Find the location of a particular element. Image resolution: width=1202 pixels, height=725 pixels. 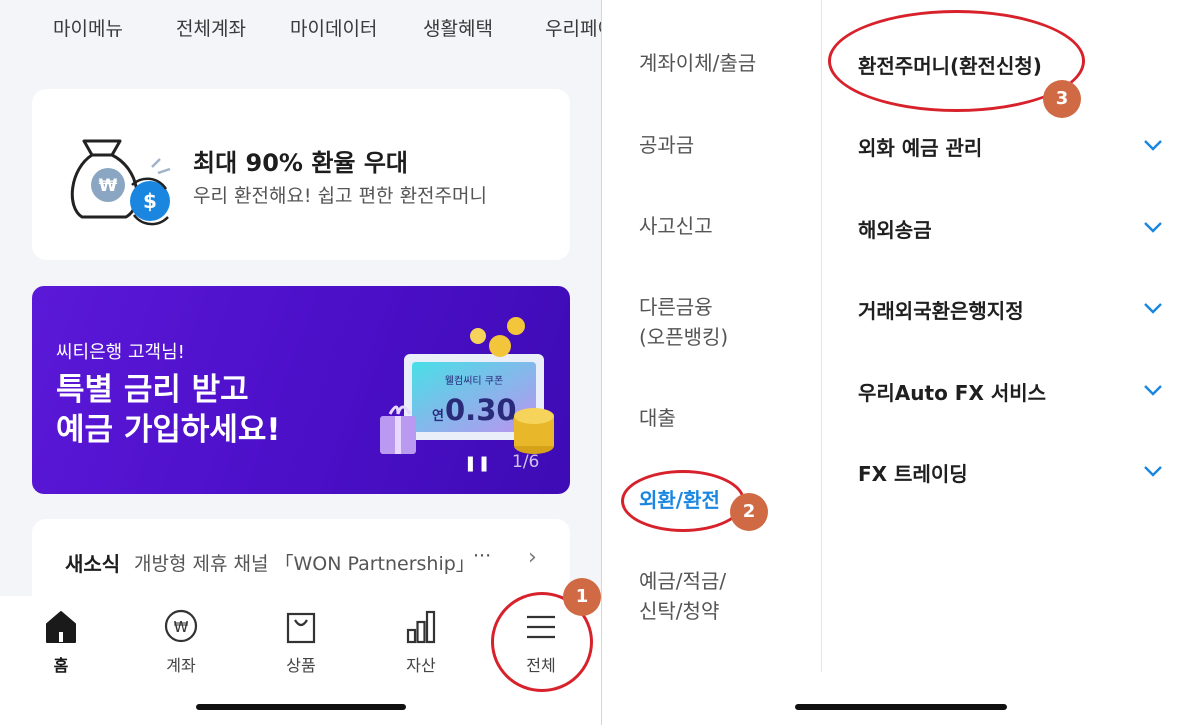

step-badge-2: 2 is located at coordinates (749, 512).